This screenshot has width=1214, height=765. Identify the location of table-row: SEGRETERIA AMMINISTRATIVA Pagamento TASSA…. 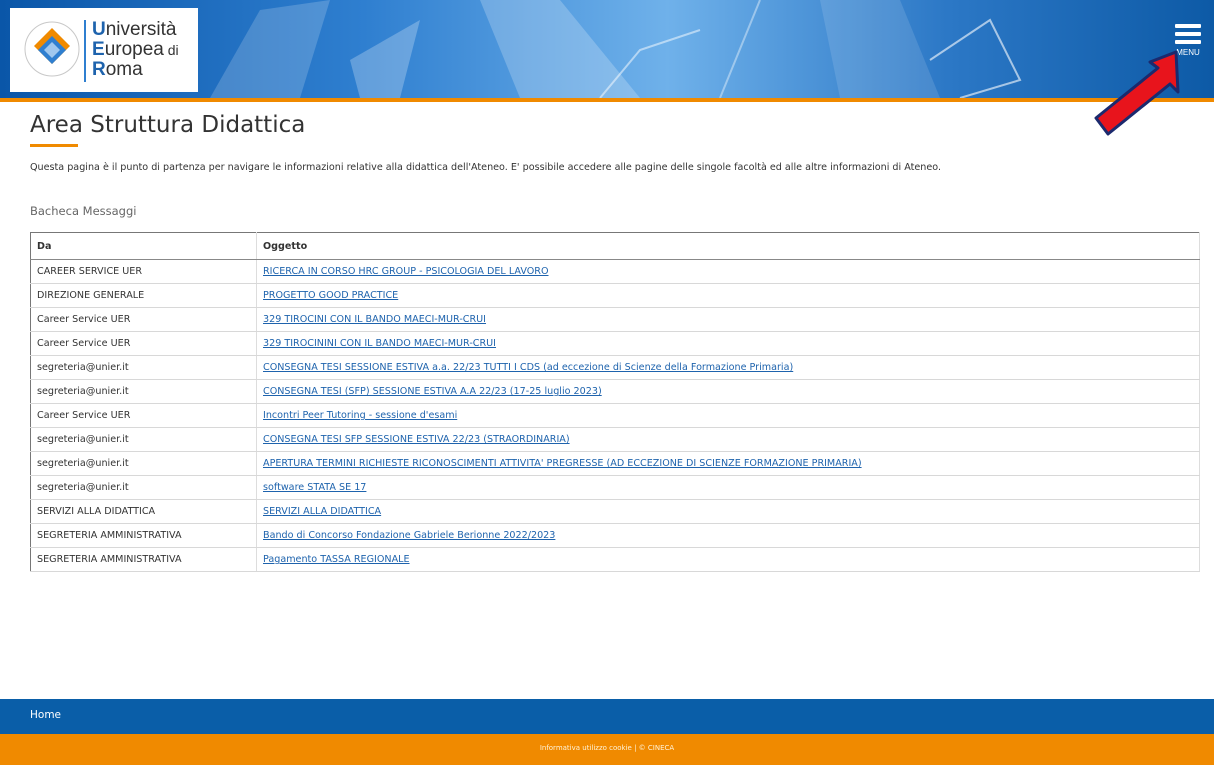
(615, 559).